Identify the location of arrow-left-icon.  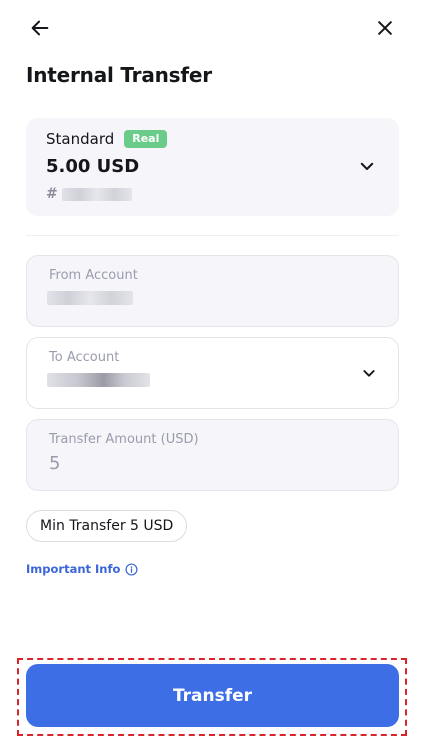
(40, 28).